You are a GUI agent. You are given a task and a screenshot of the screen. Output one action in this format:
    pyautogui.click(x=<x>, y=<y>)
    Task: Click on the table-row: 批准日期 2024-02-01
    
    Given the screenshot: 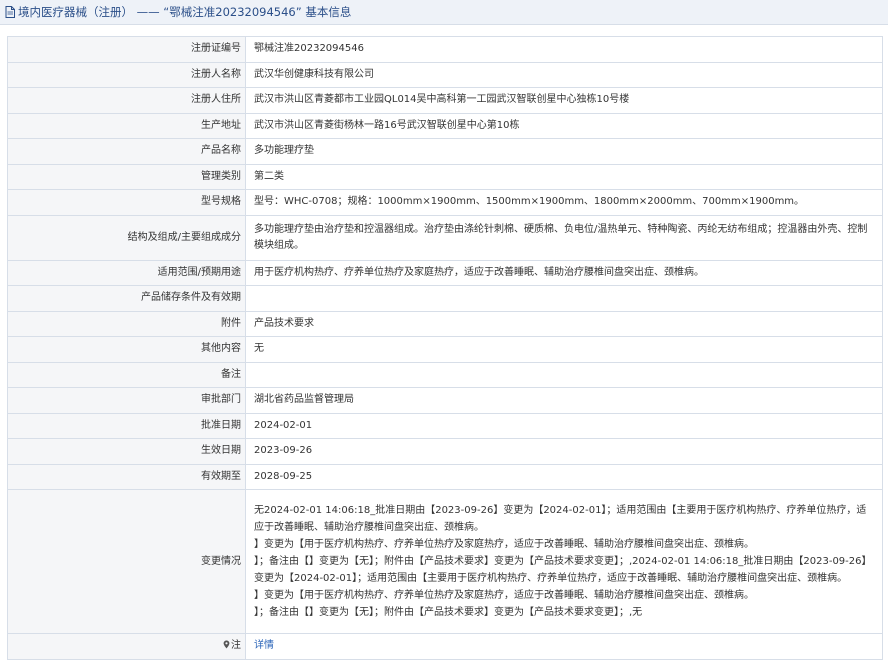 What is the action you would take?
    pyautogui.click(x=445, y=425)
    